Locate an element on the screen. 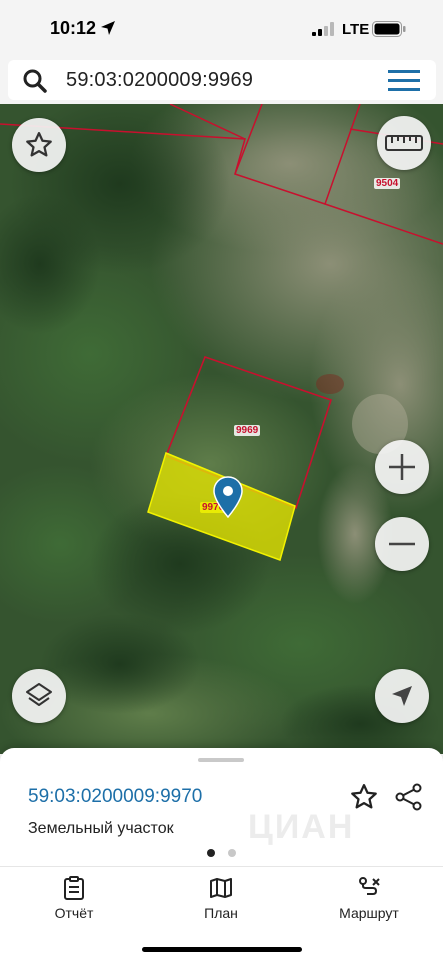 The width and height of the screenshot is (443, 961). search-input: 59:03:0200009:9969 is located at coordinates (222, 80).